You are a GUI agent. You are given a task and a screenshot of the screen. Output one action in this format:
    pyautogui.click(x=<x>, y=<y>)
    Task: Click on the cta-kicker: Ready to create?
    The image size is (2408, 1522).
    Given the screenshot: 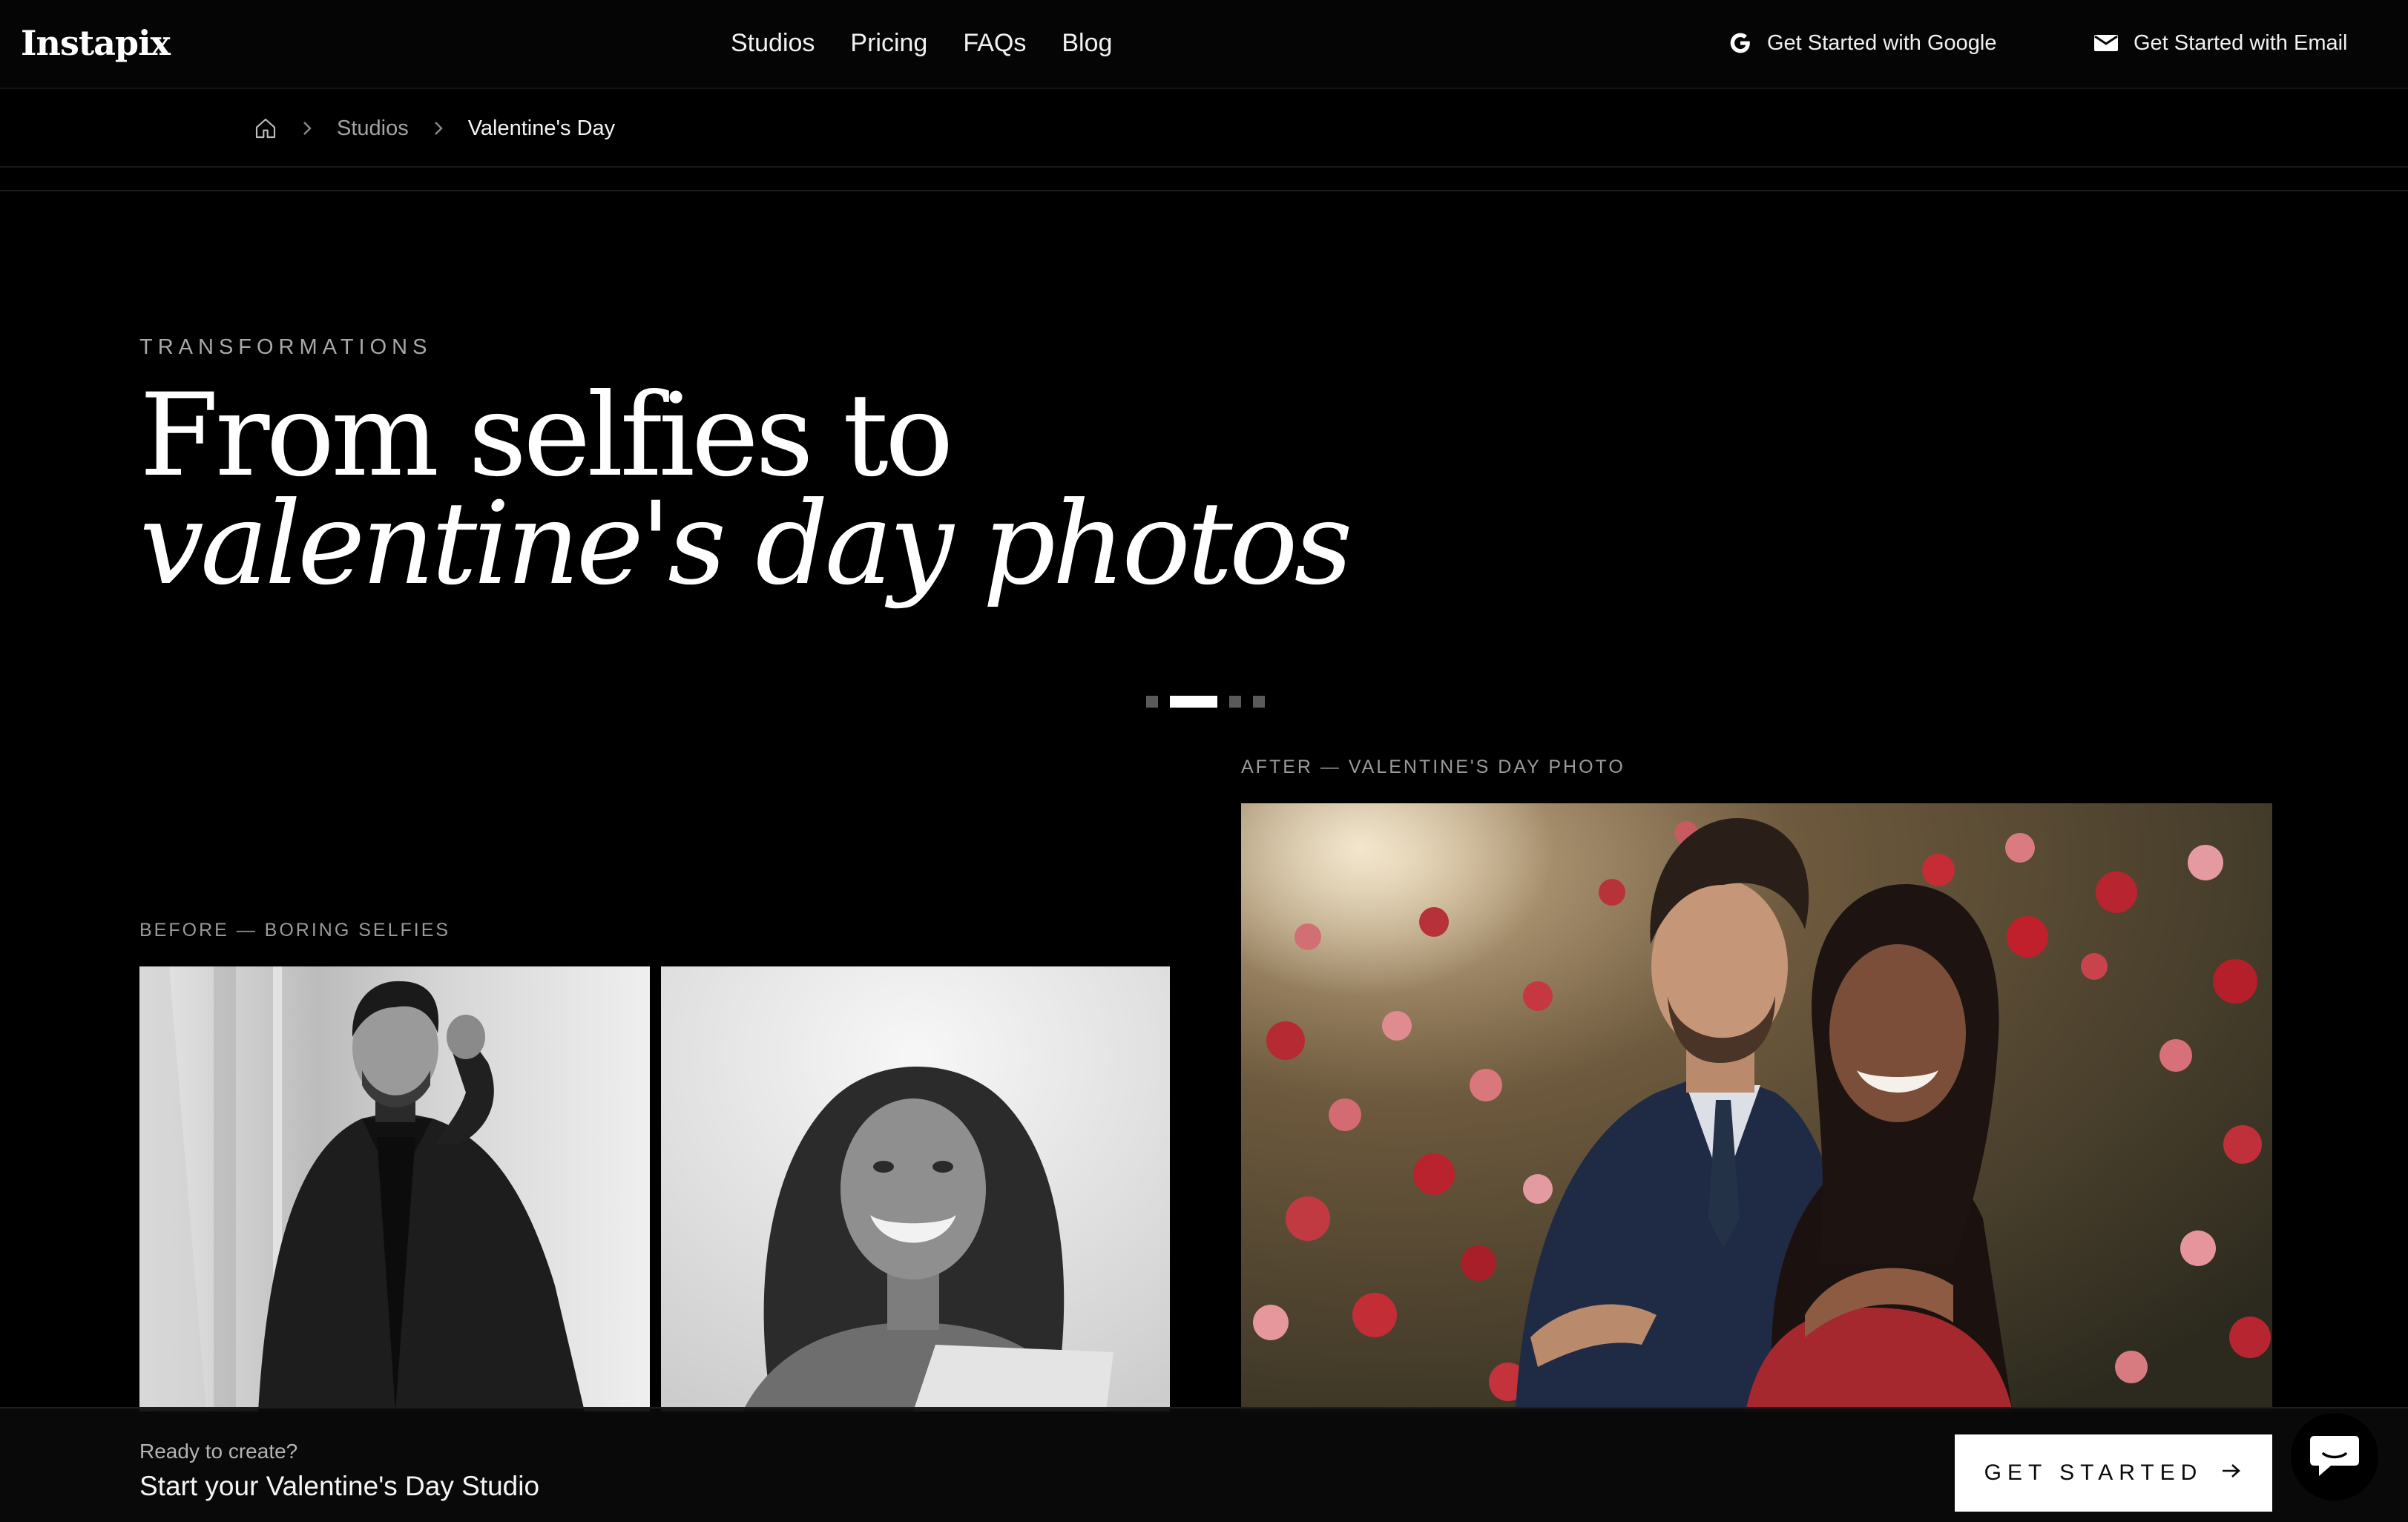 What is the action you would take?
    pyautogui.click(x=218, y=1451)
    